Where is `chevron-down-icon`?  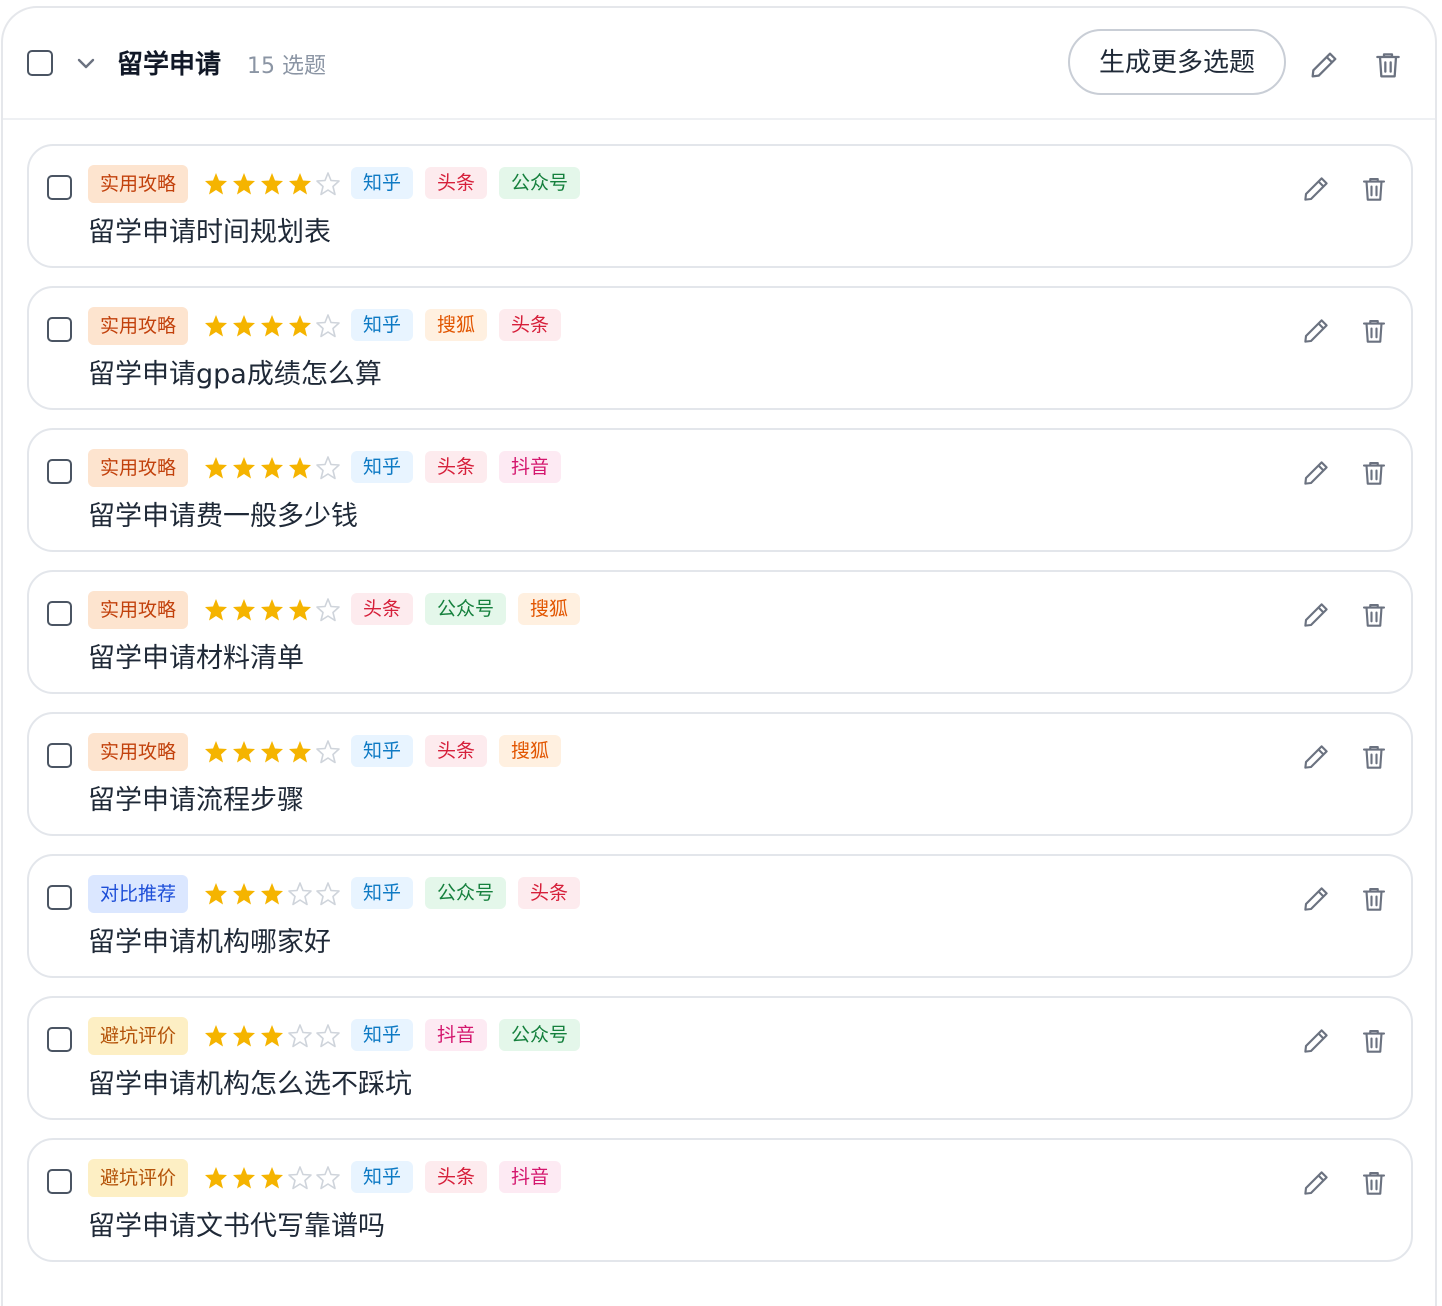
chevron-down-icon is located at coordinates (86, 63).